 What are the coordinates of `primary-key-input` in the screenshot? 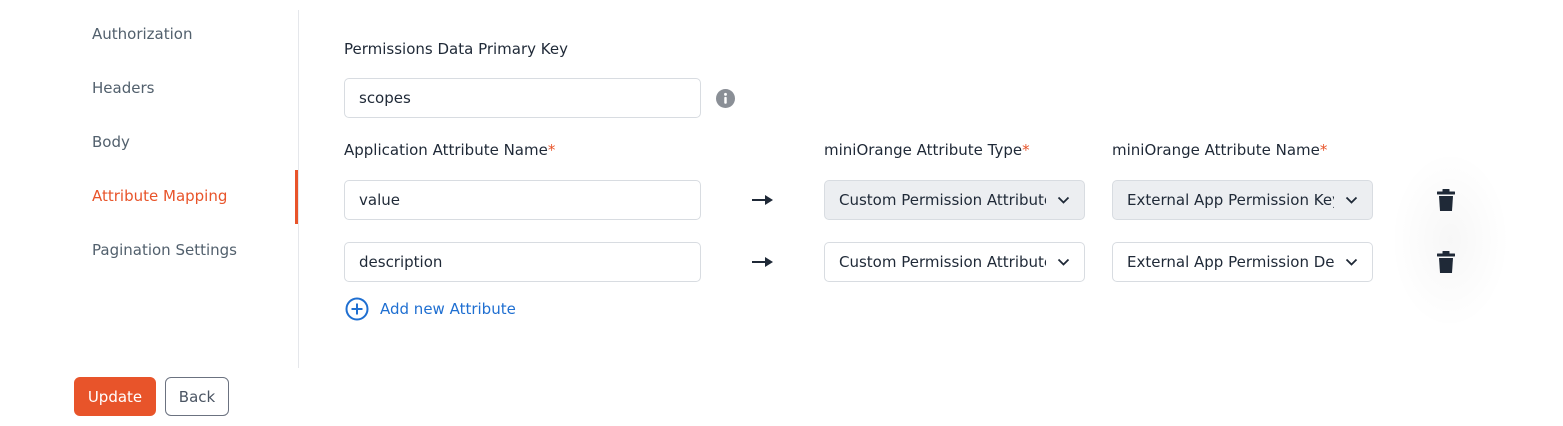 It's located at (522, 98).